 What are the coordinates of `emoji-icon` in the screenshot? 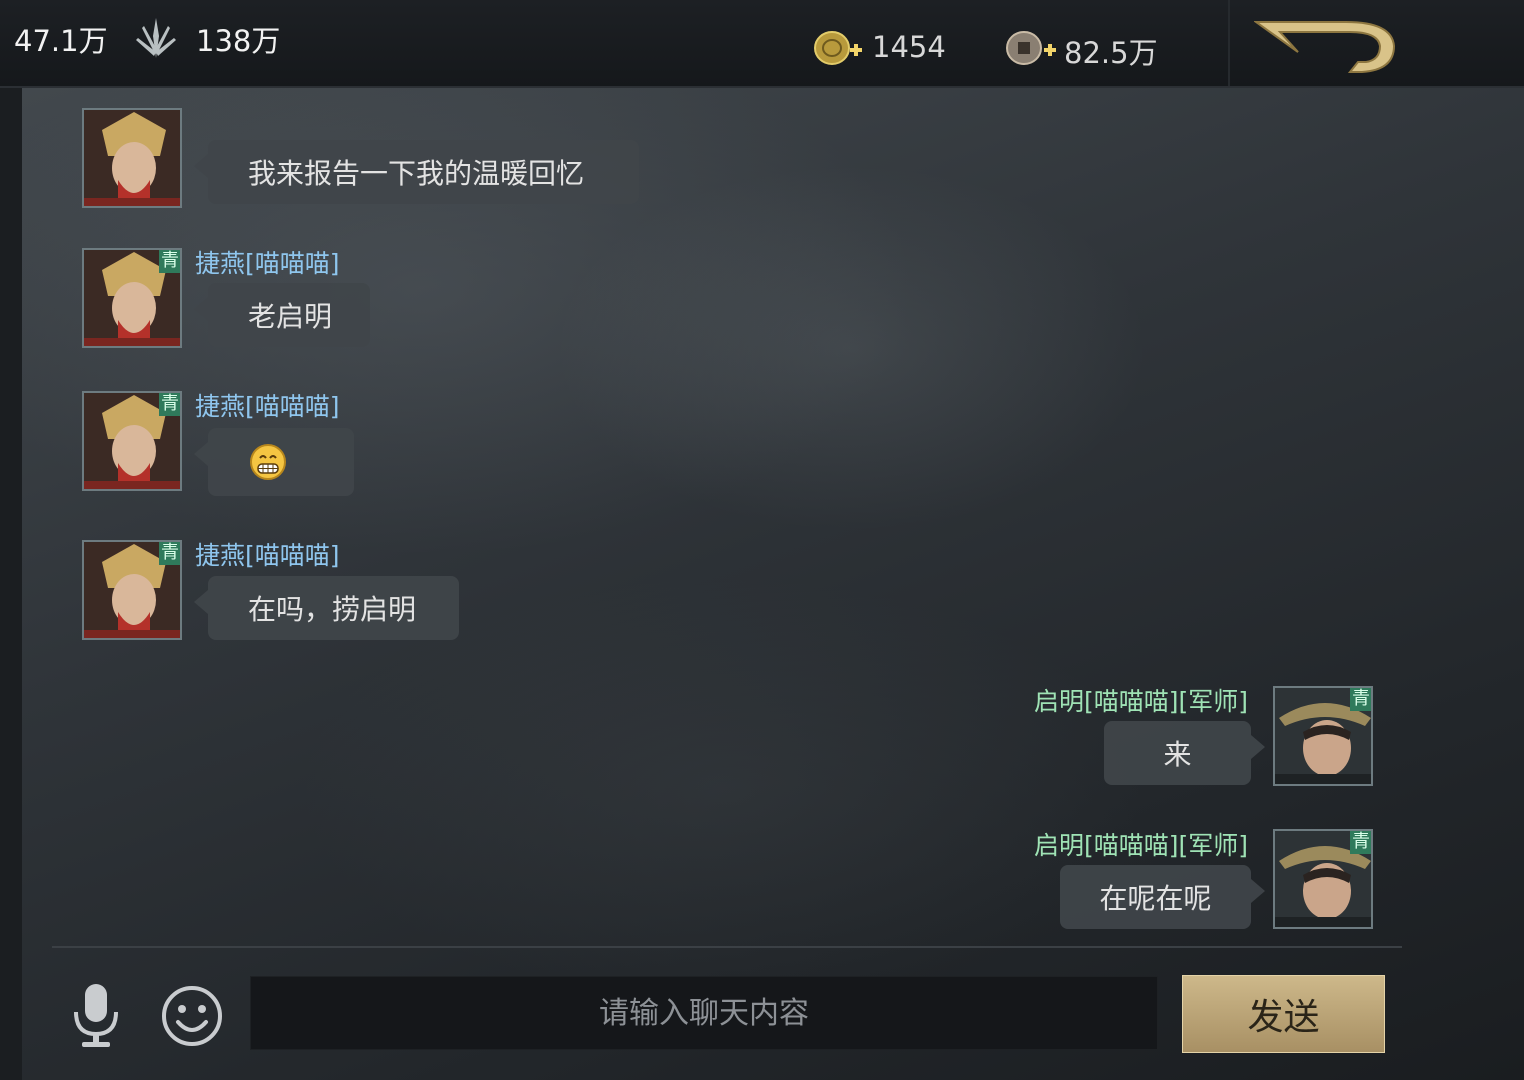 It's located at (192, 1016).